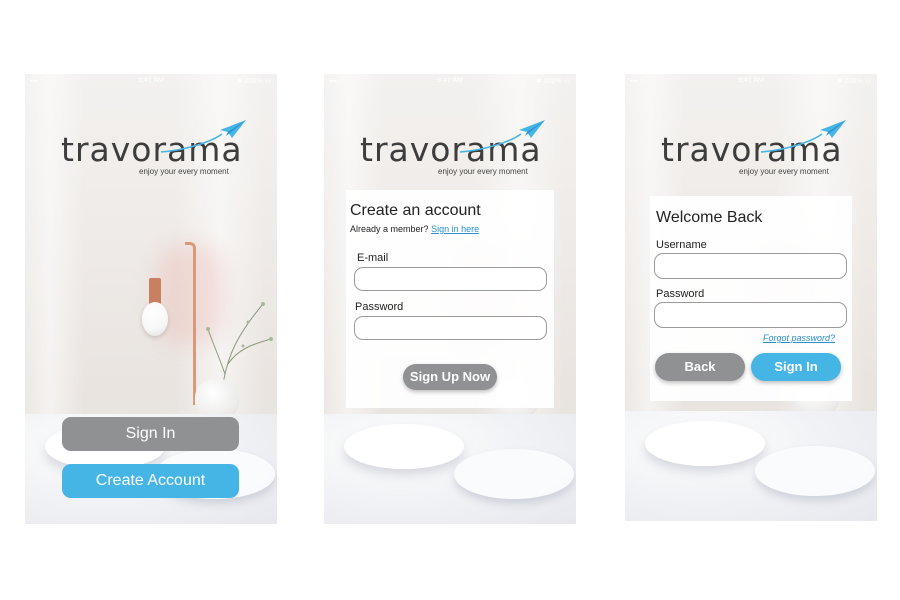 Image resolution: width=900 pixels, height=600 pixels. Describe the element at coordinates (155, 319) in the screenshot. I see `lamp-bulb` at that location.